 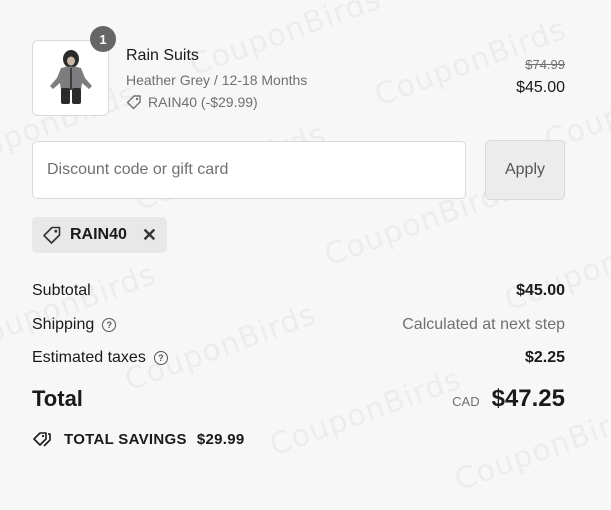 I want to click on taxes-row: Estimated taxes ? $2.25, so click(x=298, y=358).